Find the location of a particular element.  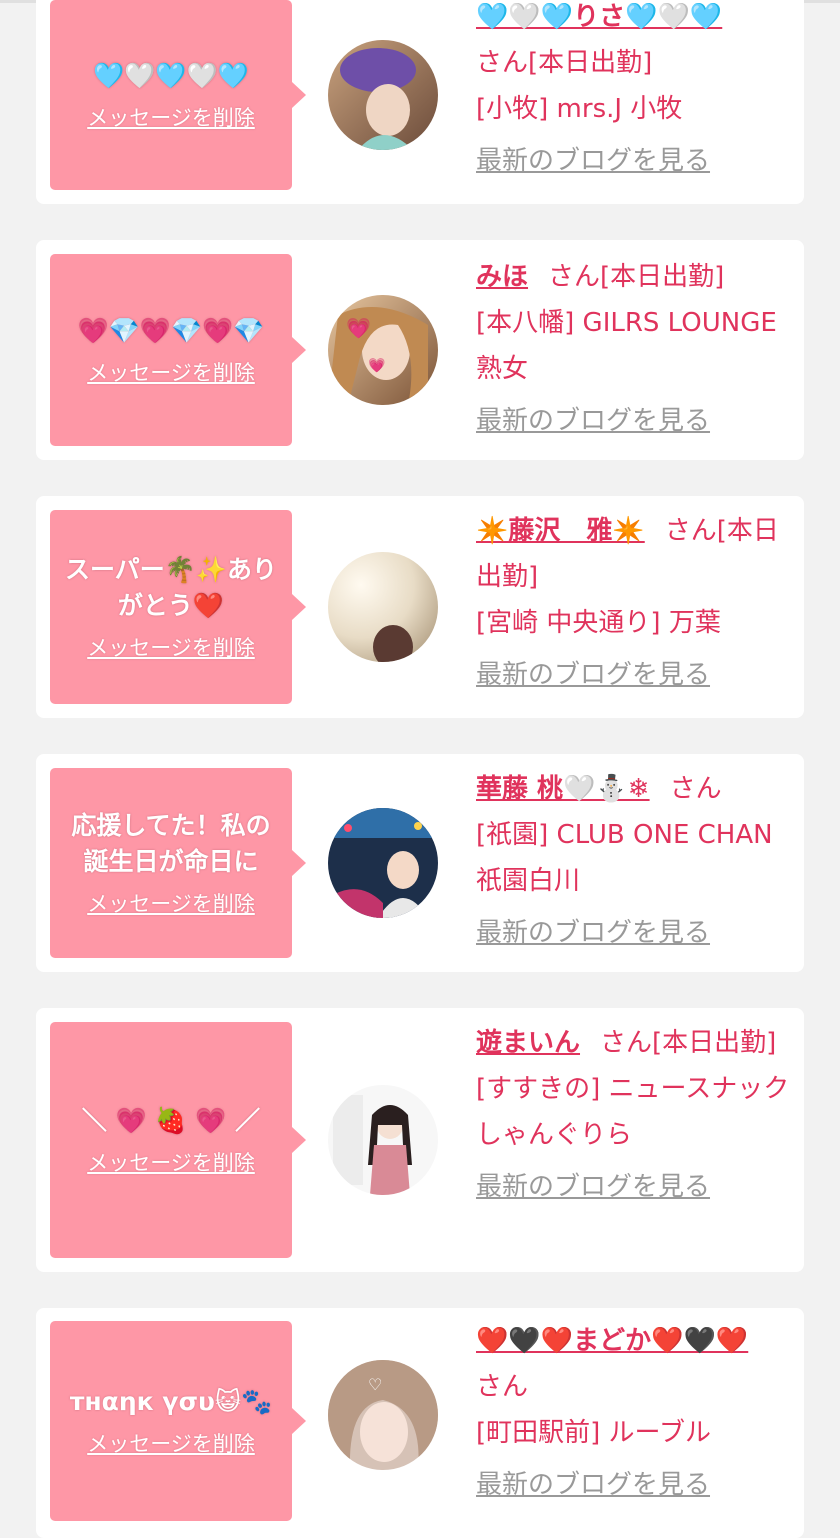

cast-info: ✴️藤沢 雅✴️ さん[本日出勤] [宮崎 中央通り] 万葉 最新のブログを見る is located at coordinates (634, 603).